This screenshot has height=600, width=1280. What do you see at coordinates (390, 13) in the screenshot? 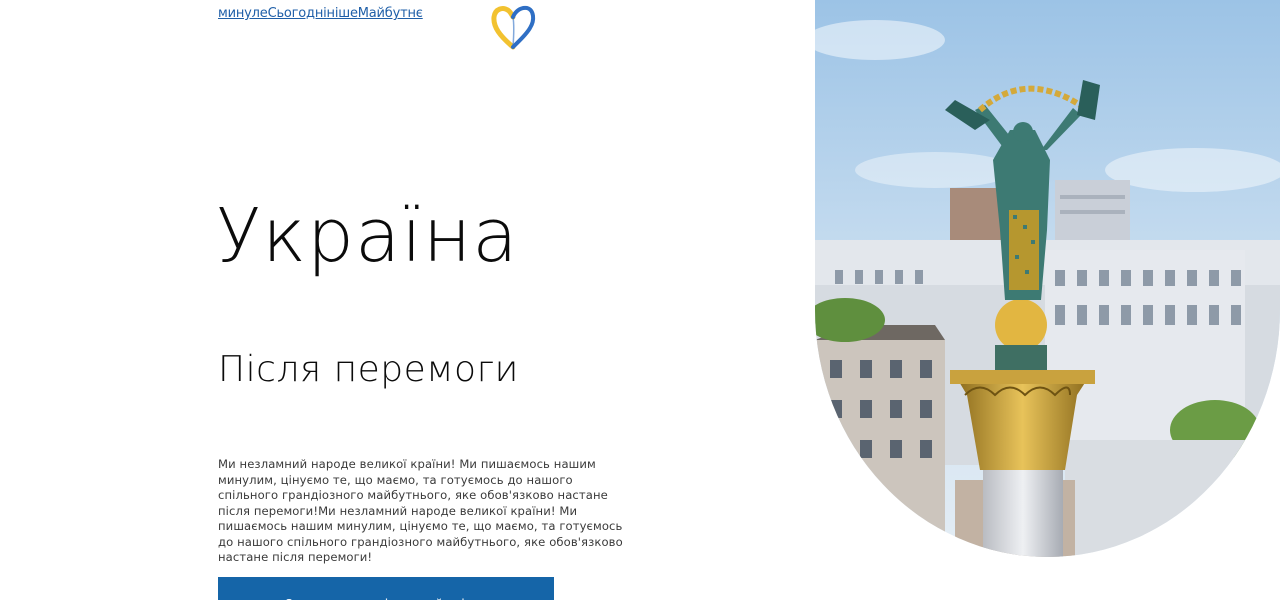
I see `nav-link-future: Майбутнє` at bounding box center [390, 13].